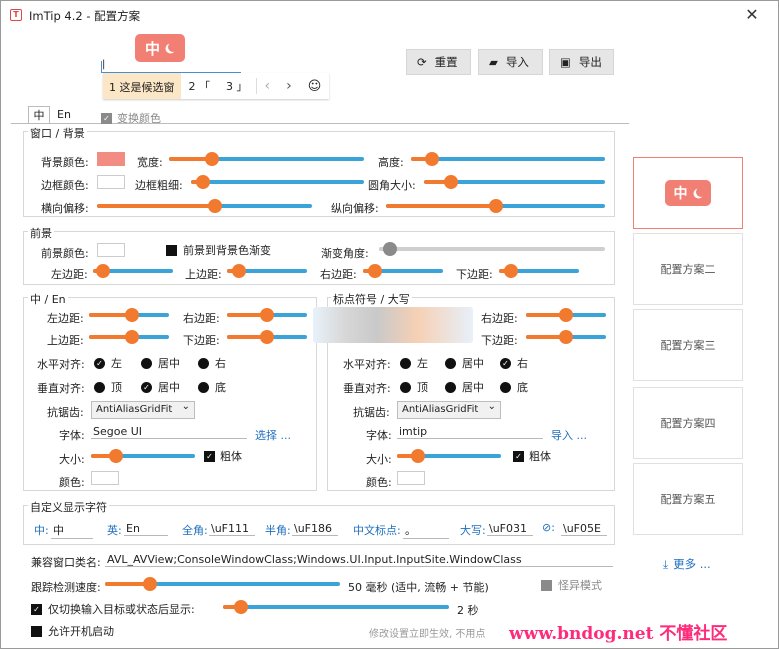 This screenshot has width=779, height=649. Describe the element at coordinates (203, 274) in the screenshot. I see `fg-top-label: 上边距:` at that location.